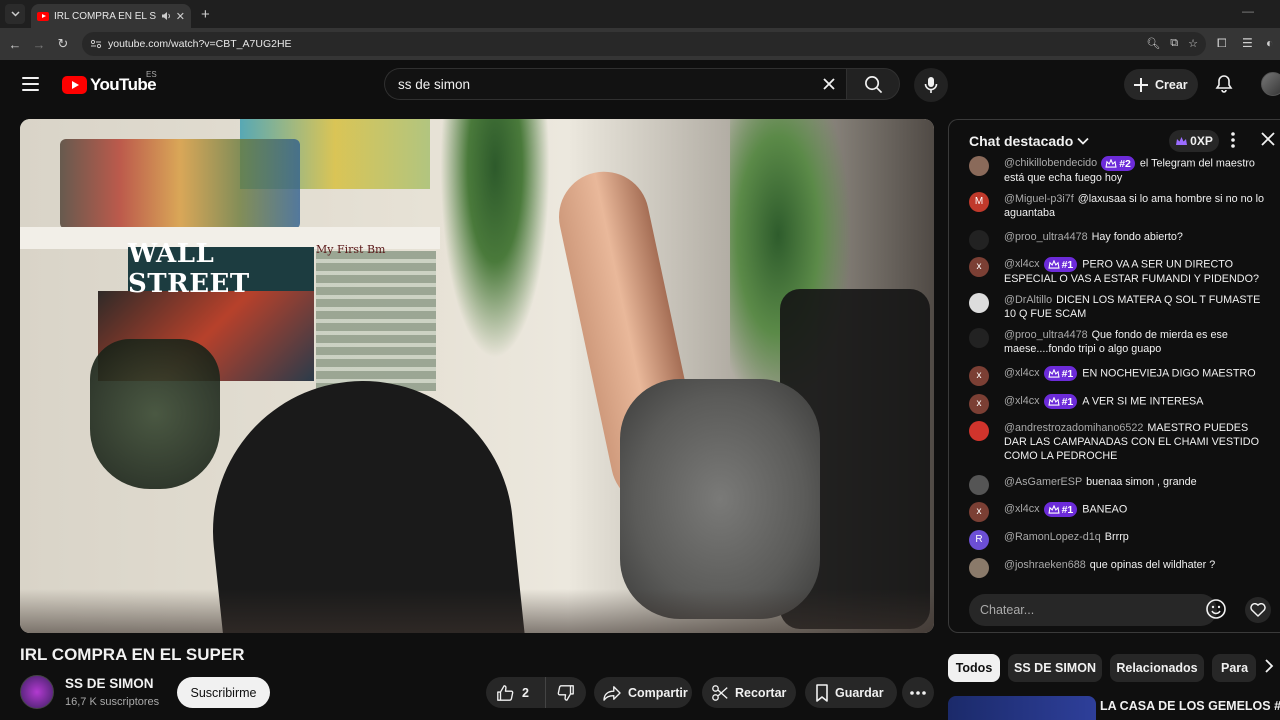 The image size is (1280, 720). Describe the element at coordinates (1119, 240) in the screenshot. I see `chat-message: @proo_ultra4478 Hay fondo abierto?` at that location.